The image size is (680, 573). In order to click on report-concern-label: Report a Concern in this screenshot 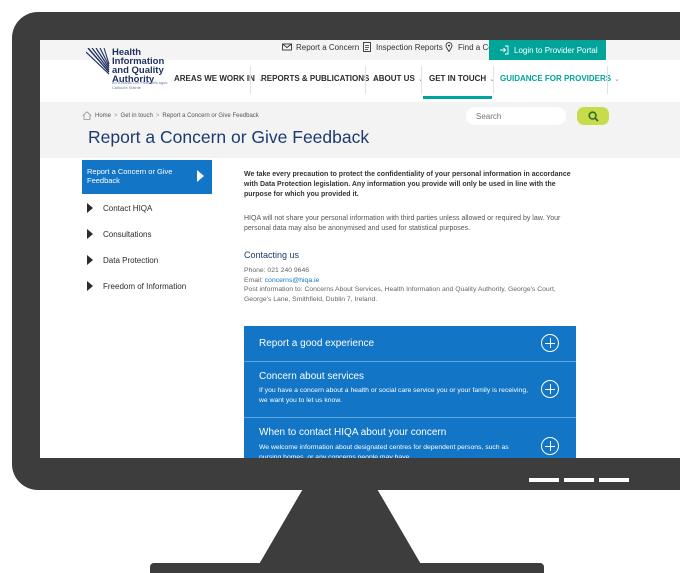, I will do `click(328, 47)`.